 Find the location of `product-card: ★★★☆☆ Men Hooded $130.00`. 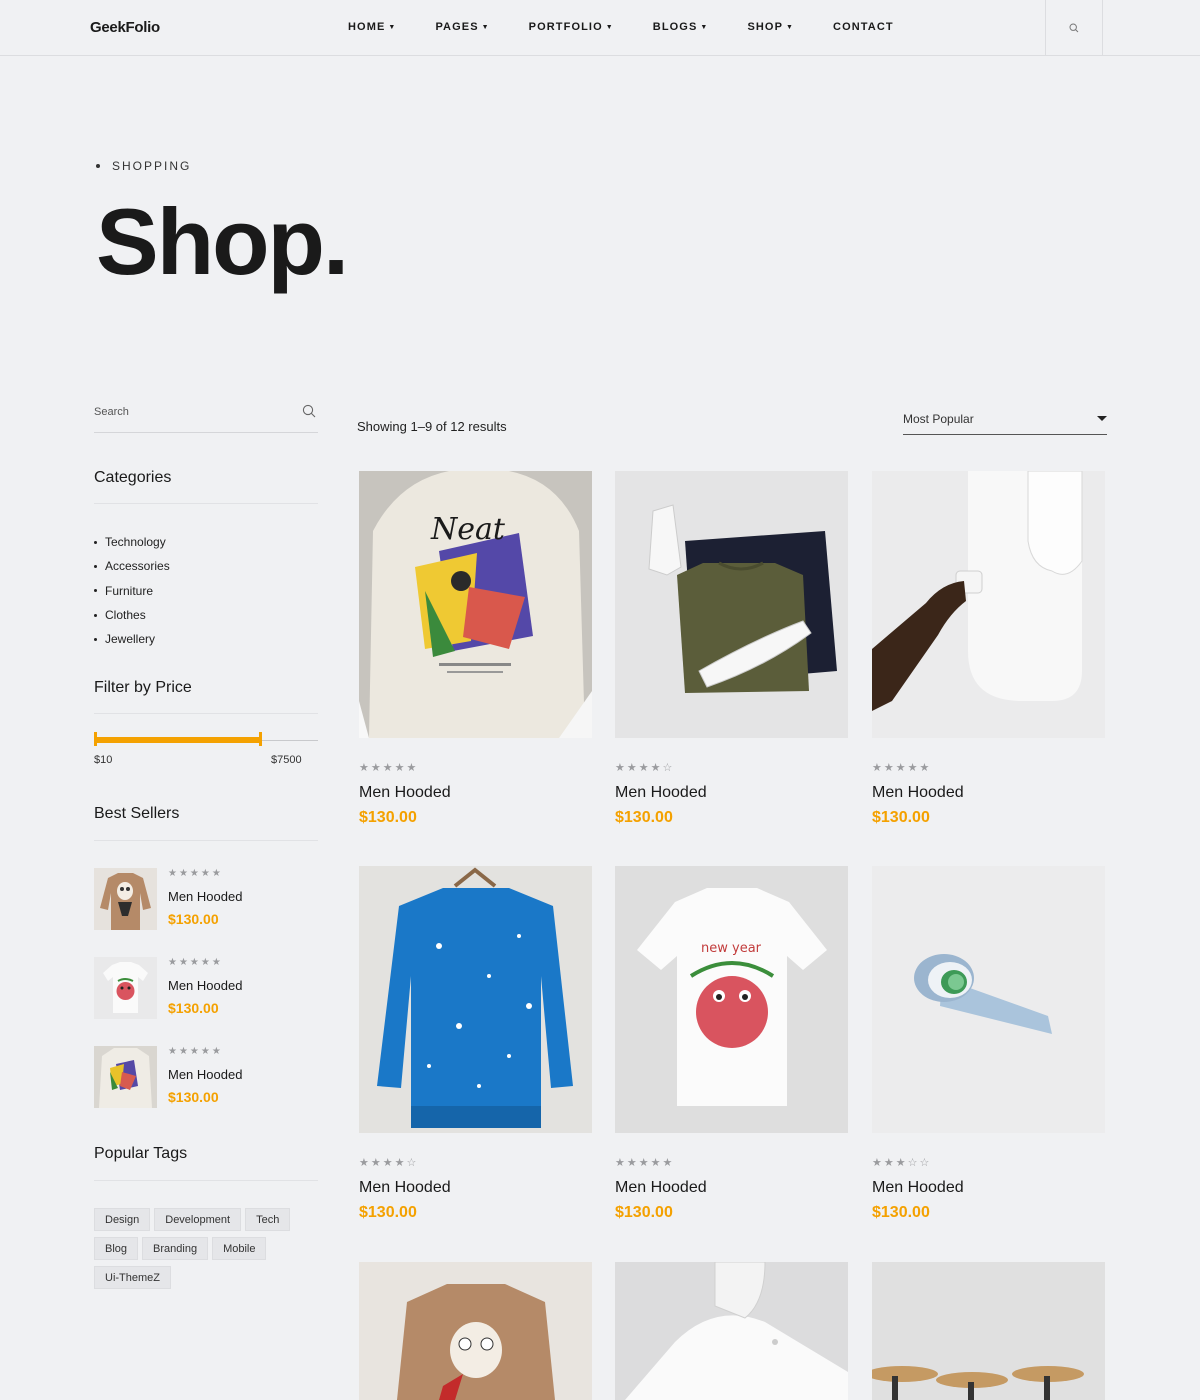

product-card: ★★★☆☆ Men Hooded $130.00 is located at coordinates (988, 1044).